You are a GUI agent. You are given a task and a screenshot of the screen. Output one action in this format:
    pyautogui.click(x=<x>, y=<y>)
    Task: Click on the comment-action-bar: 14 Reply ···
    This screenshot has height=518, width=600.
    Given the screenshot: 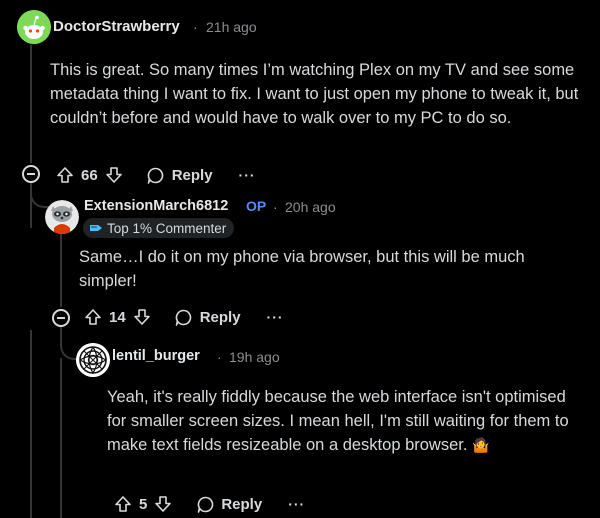 What is the action you would take?
    pyautogui.click(x=183, y=317)
    